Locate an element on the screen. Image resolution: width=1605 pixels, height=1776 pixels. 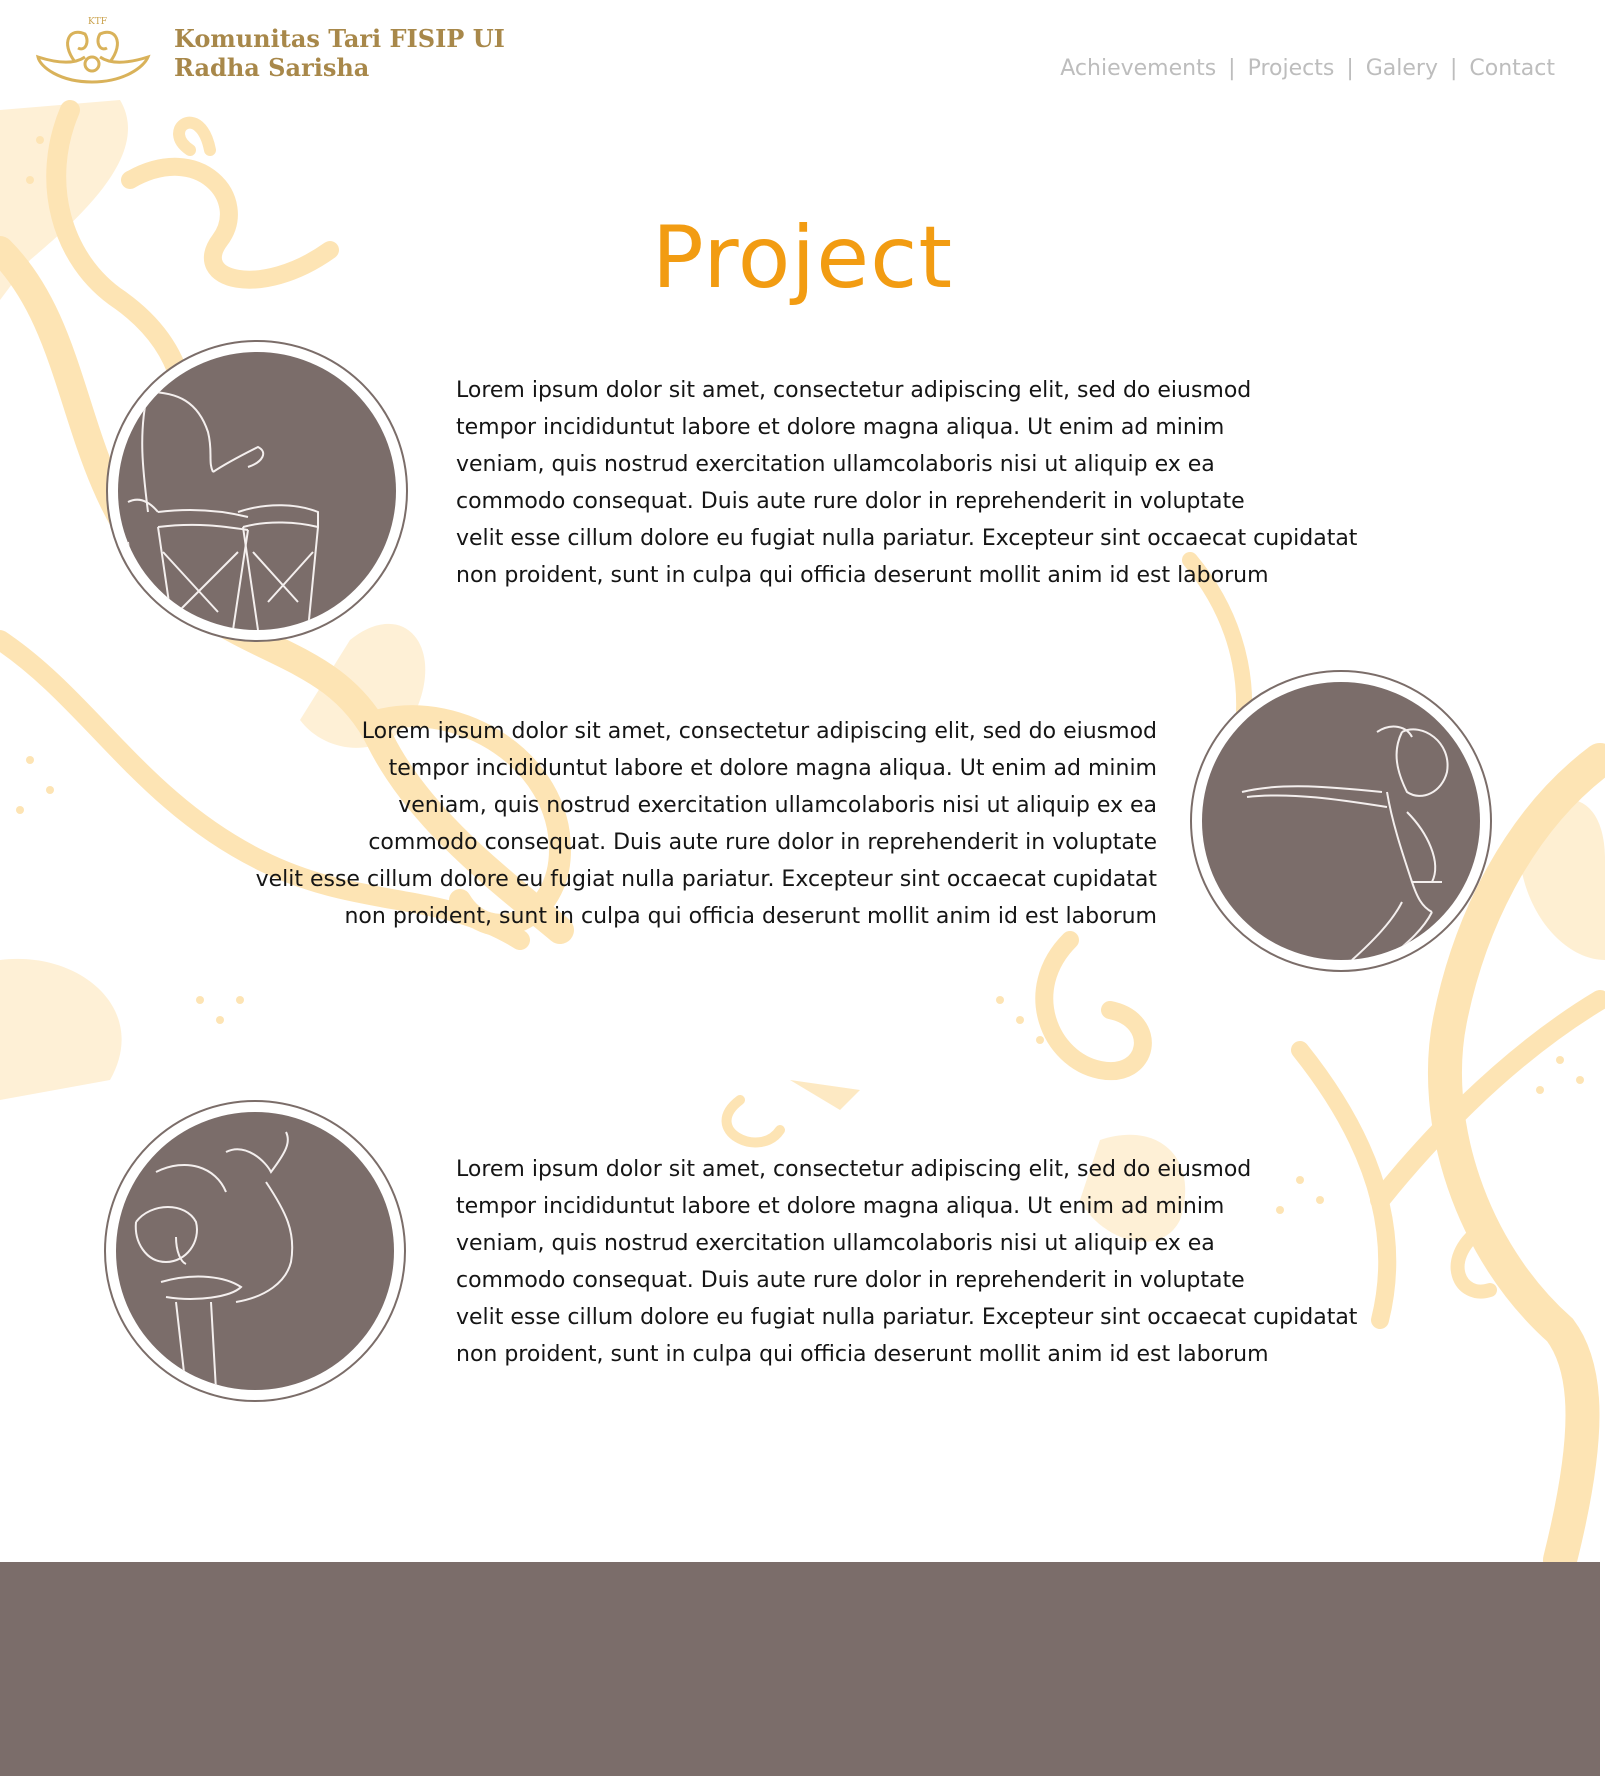
drummer-illustration is located at coordinates (223, 510).